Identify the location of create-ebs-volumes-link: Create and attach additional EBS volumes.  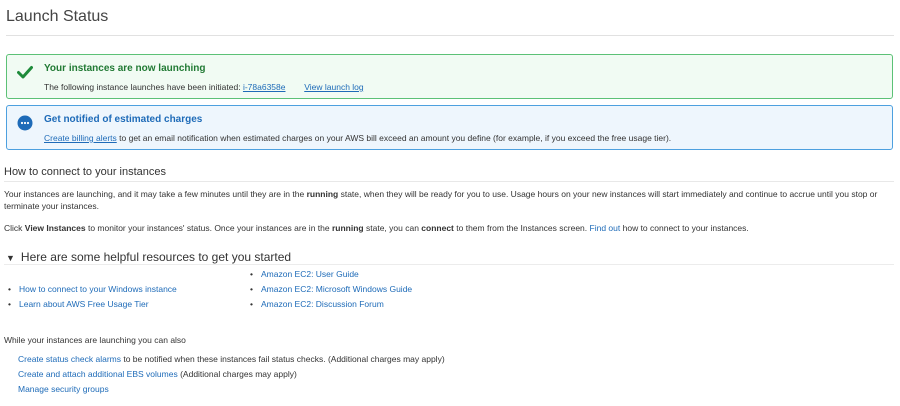
(98, 374).